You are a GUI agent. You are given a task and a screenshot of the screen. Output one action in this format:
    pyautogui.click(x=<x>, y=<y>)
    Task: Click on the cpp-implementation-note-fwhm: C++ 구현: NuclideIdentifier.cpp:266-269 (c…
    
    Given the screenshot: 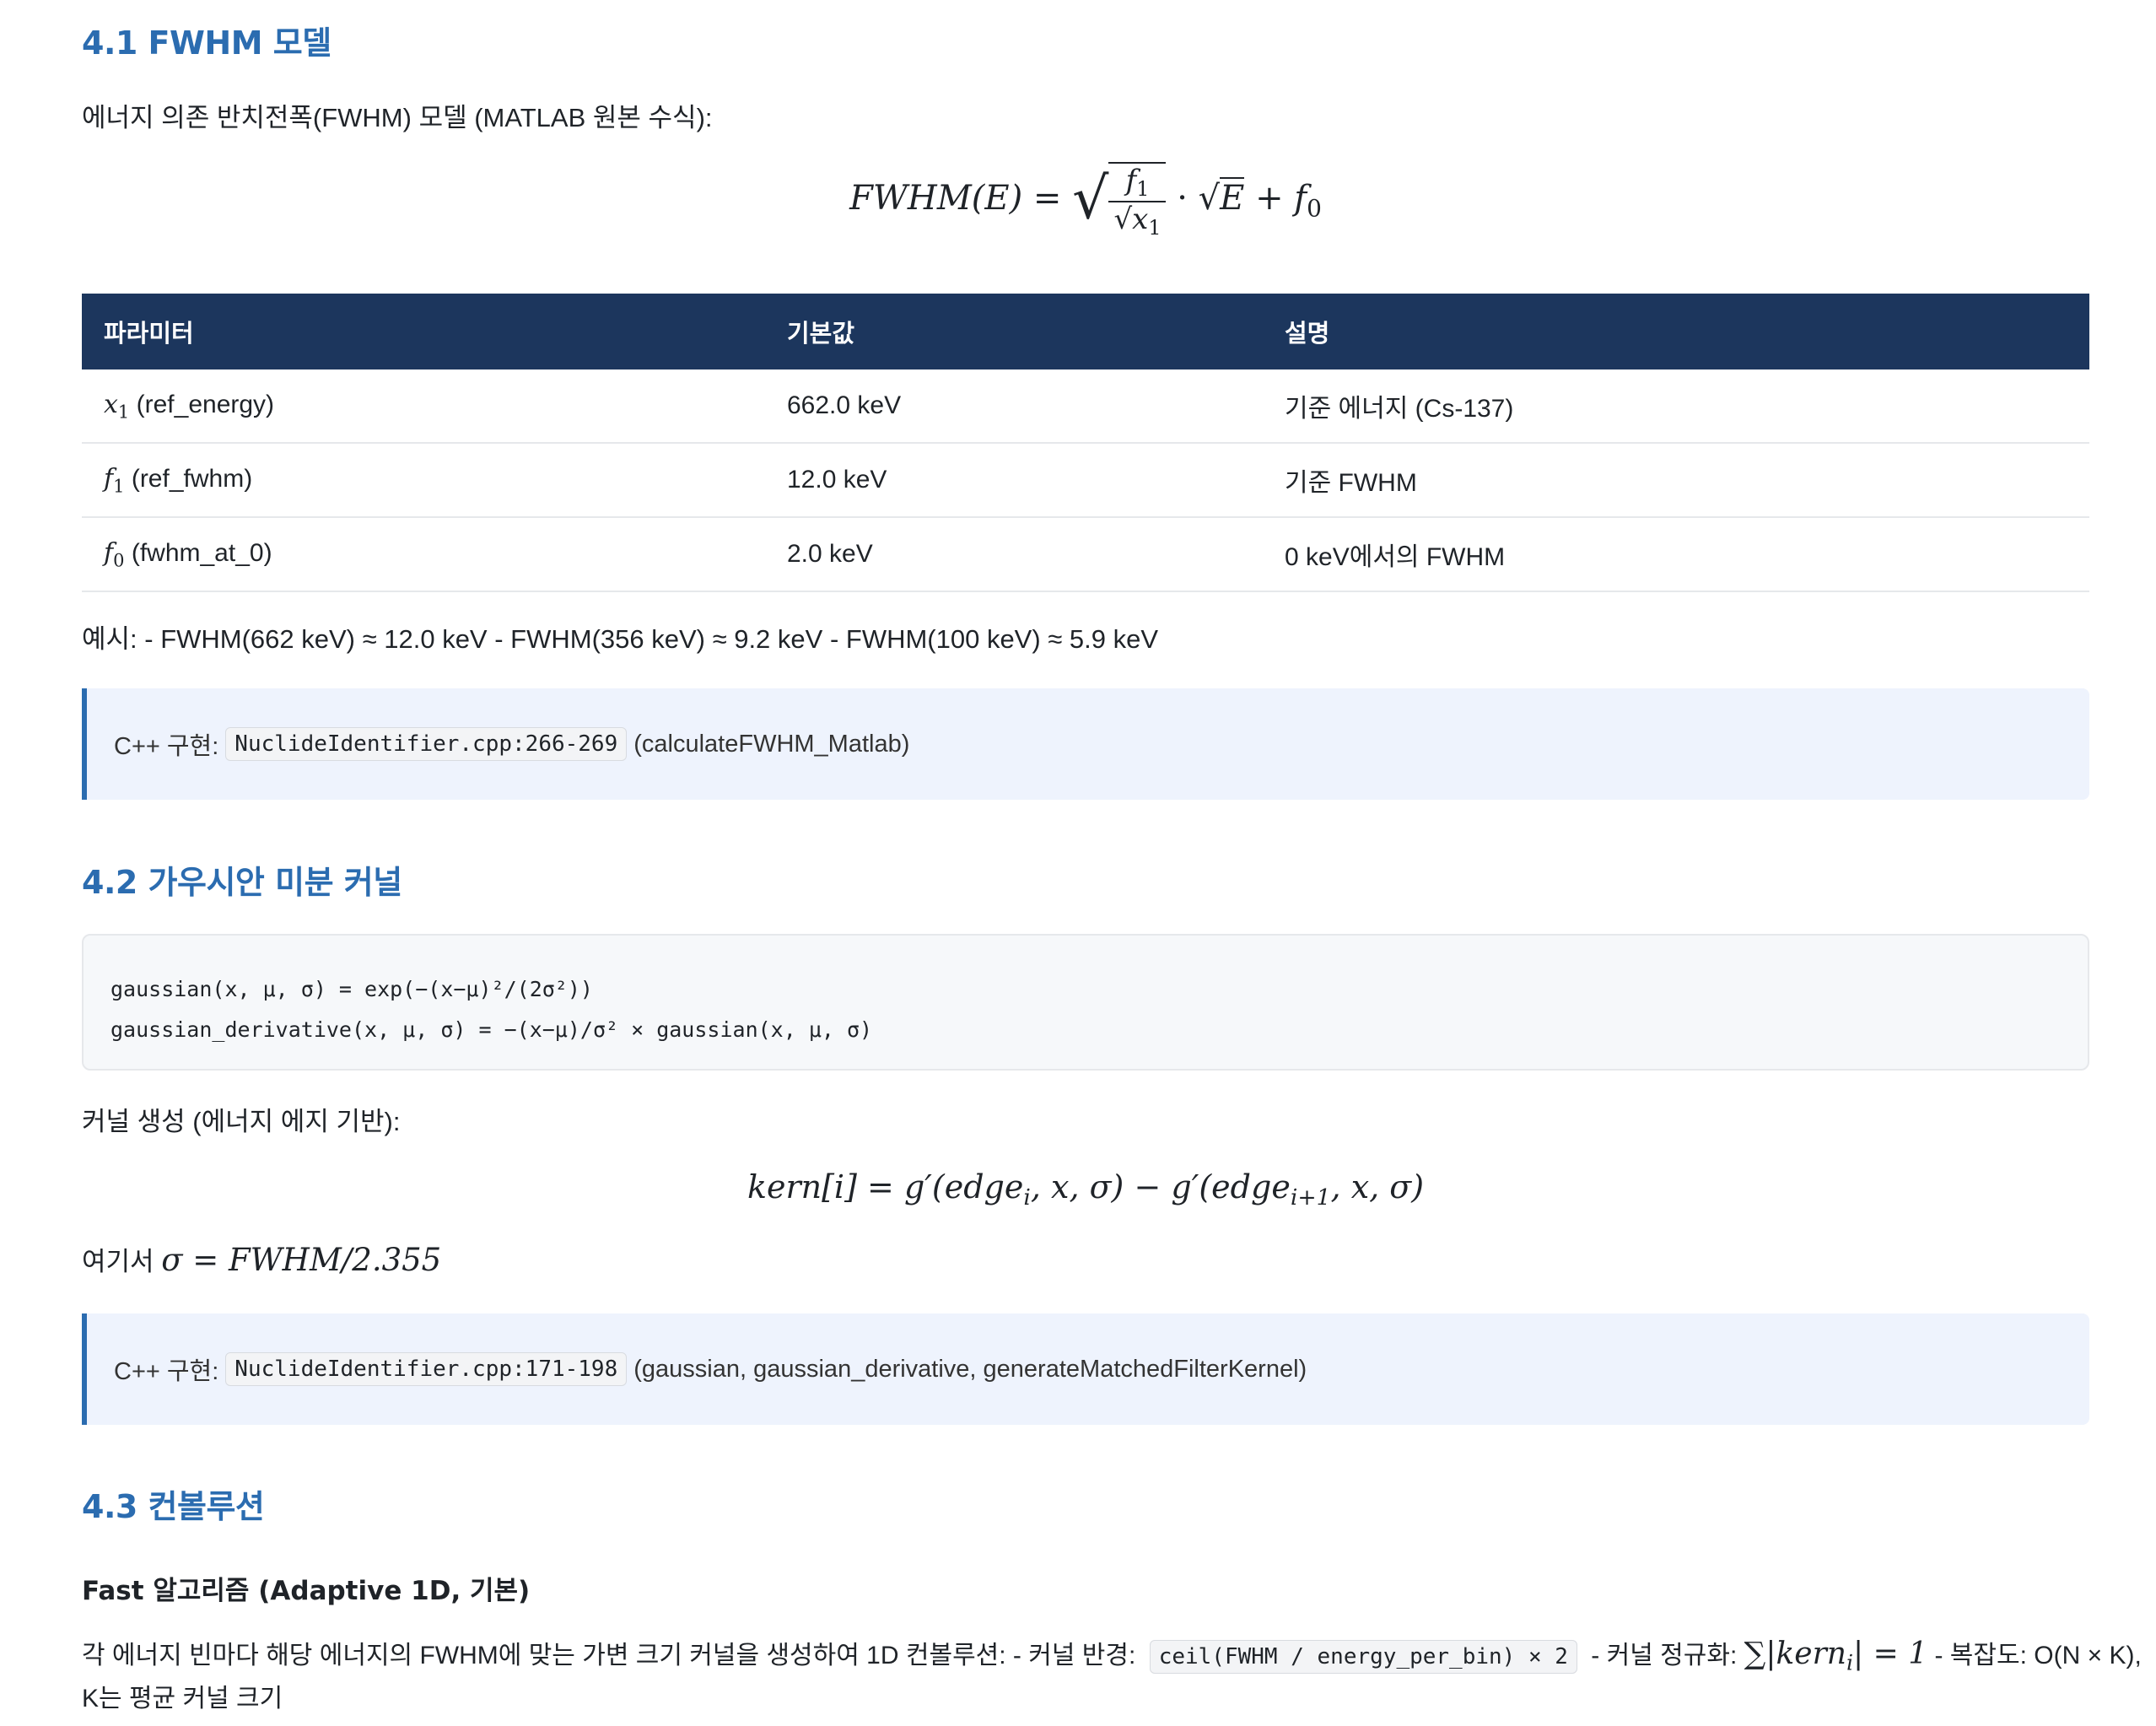 What is the action you would take?
    pyautogui.click(x=1085, y=744)
    